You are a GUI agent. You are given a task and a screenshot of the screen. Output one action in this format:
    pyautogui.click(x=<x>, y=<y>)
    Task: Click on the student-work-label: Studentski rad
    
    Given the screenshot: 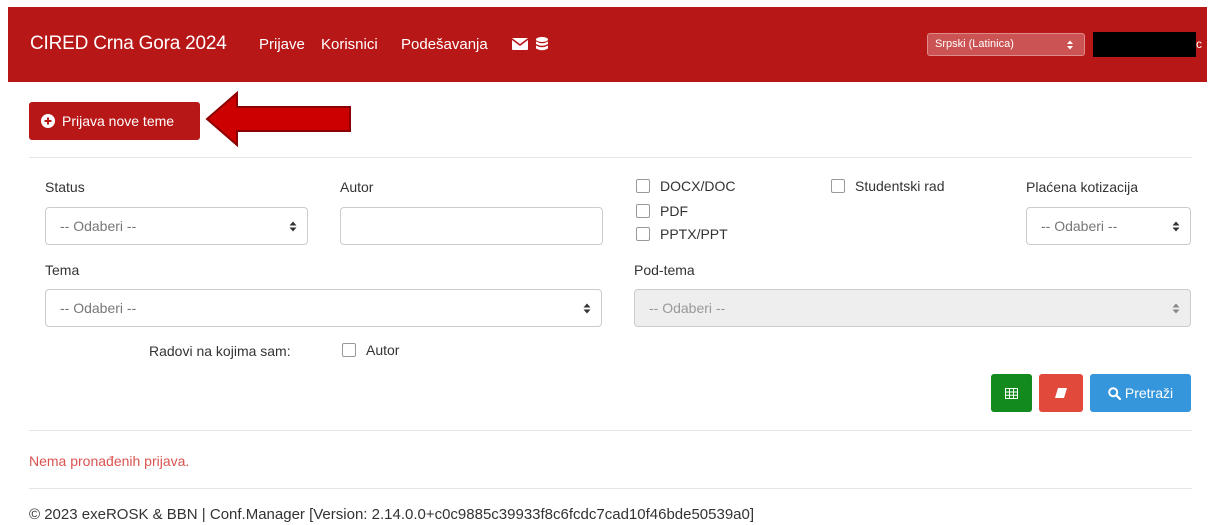 What is the action you would take?
    pyautogui.click(x=900, y=186)
    